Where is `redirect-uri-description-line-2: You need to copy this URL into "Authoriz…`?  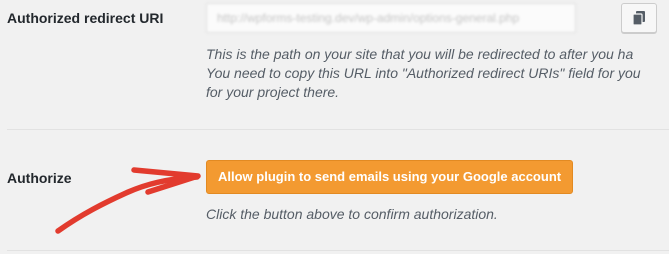 redirect-uri-description-line-2: You need to copy this URL into "Authoriz… is located at coordinates (423, 73).